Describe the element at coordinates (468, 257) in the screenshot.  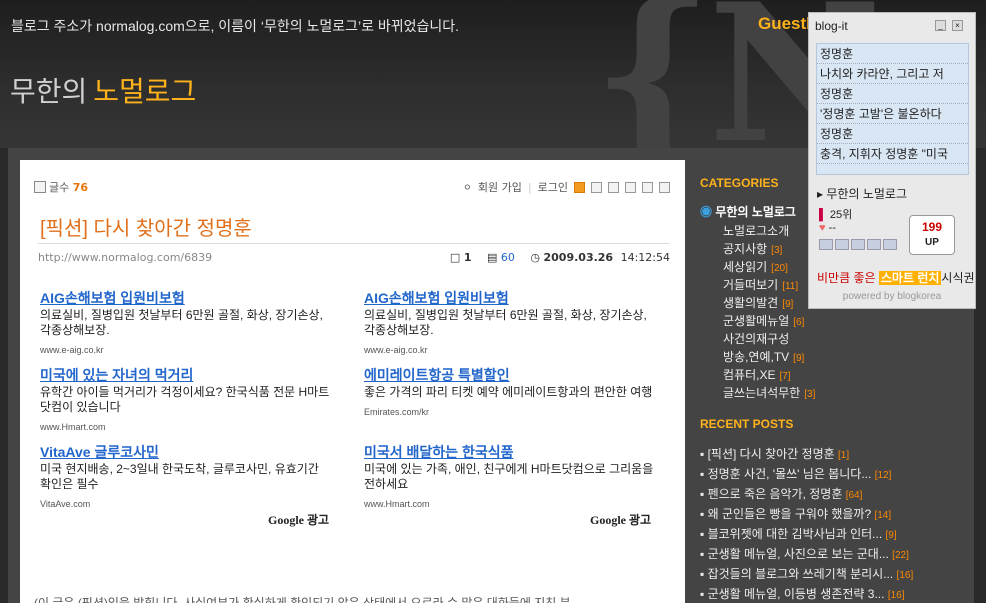
I see `comment-count: 1` at that location.